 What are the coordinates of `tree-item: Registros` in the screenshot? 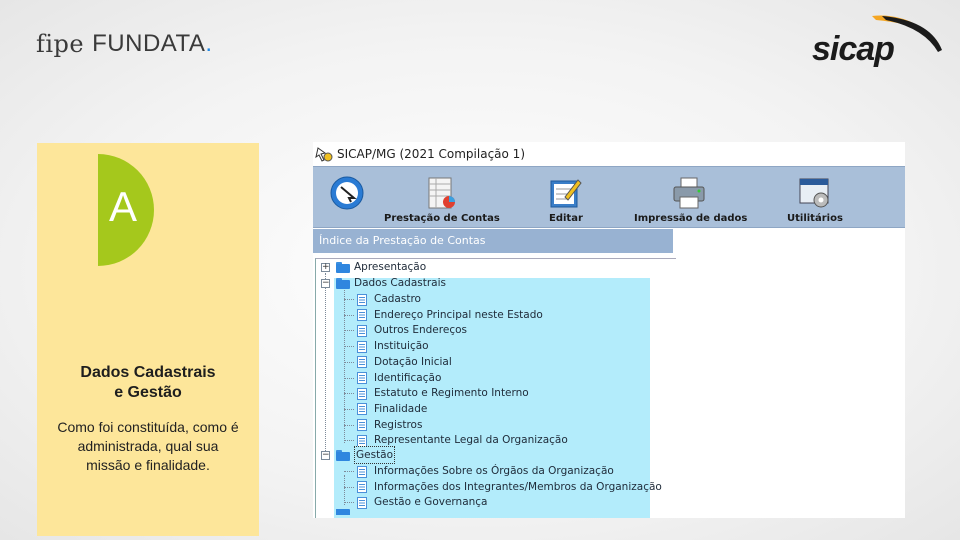 It's located at (389, 425).